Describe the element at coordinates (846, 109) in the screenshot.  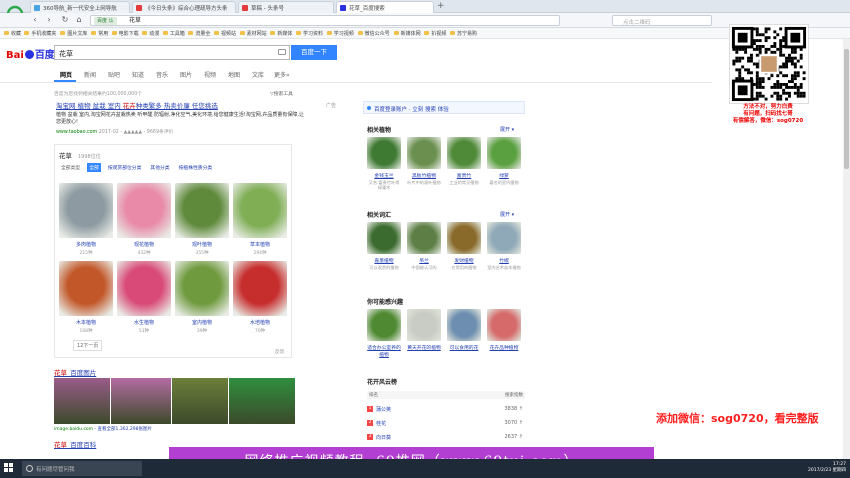
I see `scrollbar-thumb` at that location.